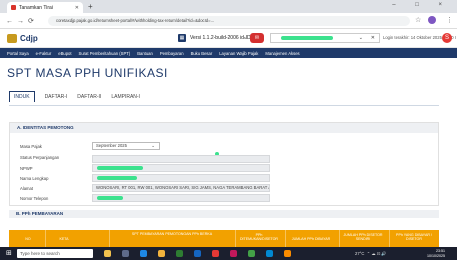 The image size is (457, 260). I want to click on redacted-taxpayer-name, so click(307, 38).